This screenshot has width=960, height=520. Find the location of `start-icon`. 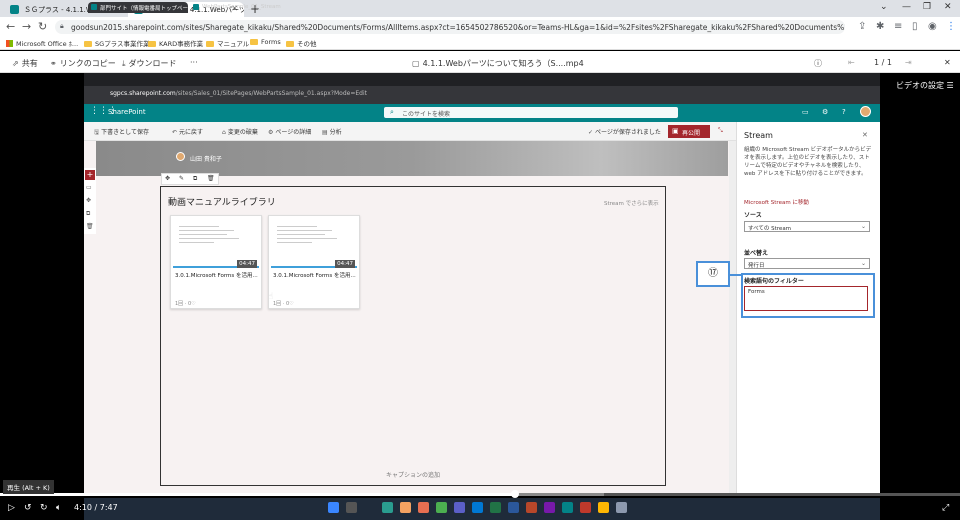

start-icon is located at coordinates (333, 507).